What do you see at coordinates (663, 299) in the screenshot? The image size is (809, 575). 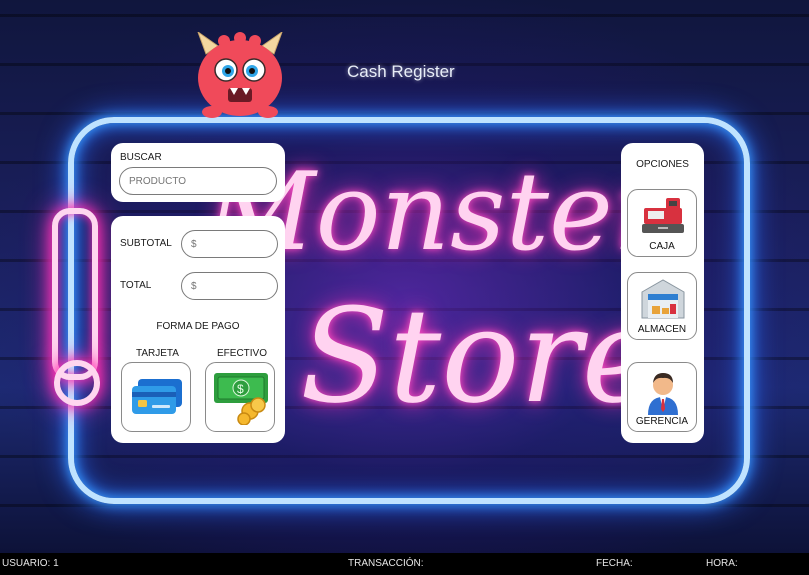 I see `warehouse-icon` at bounding box center [663, 299].